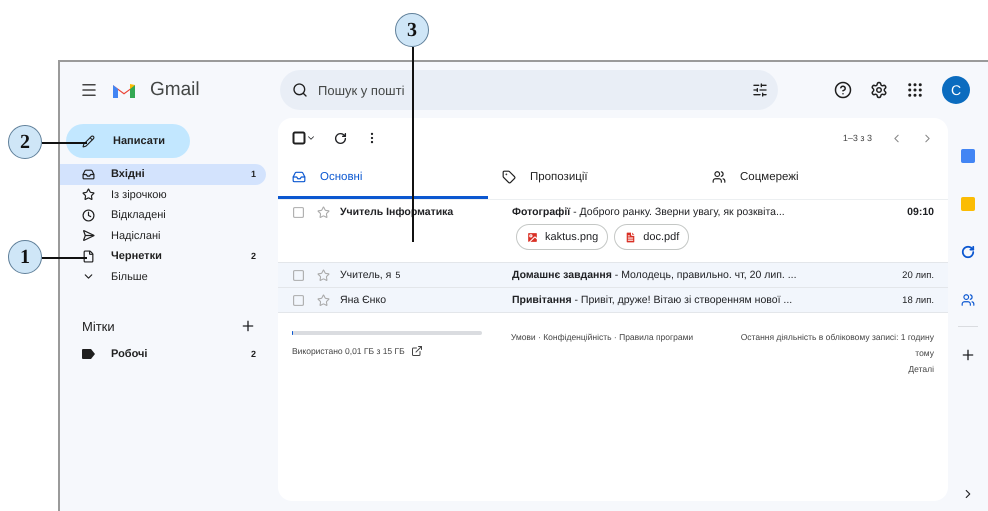 The width and height of the screenshot is (988, 511). I want to click on apps-icon, so click(915, 90).